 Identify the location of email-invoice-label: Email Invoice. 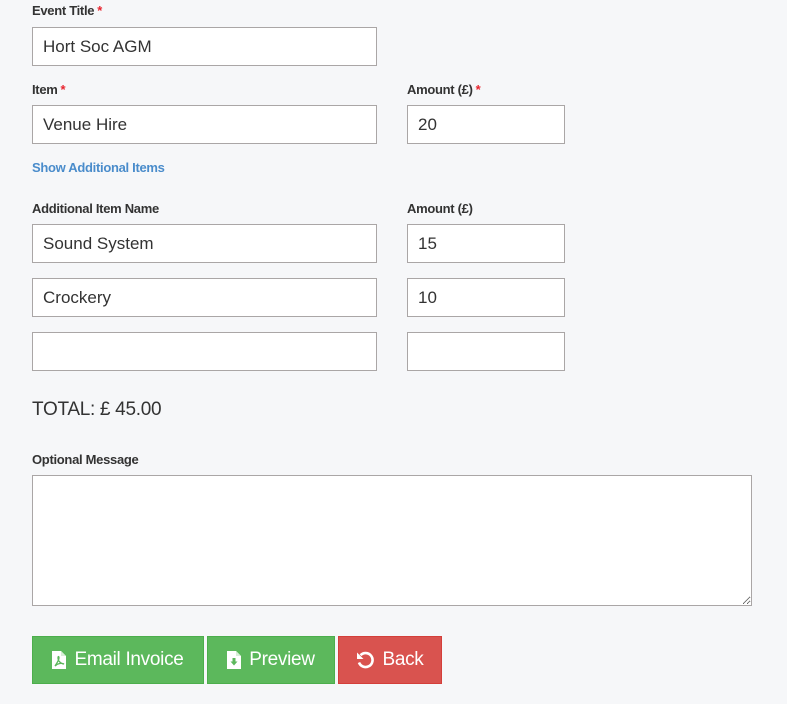
(129, 659).